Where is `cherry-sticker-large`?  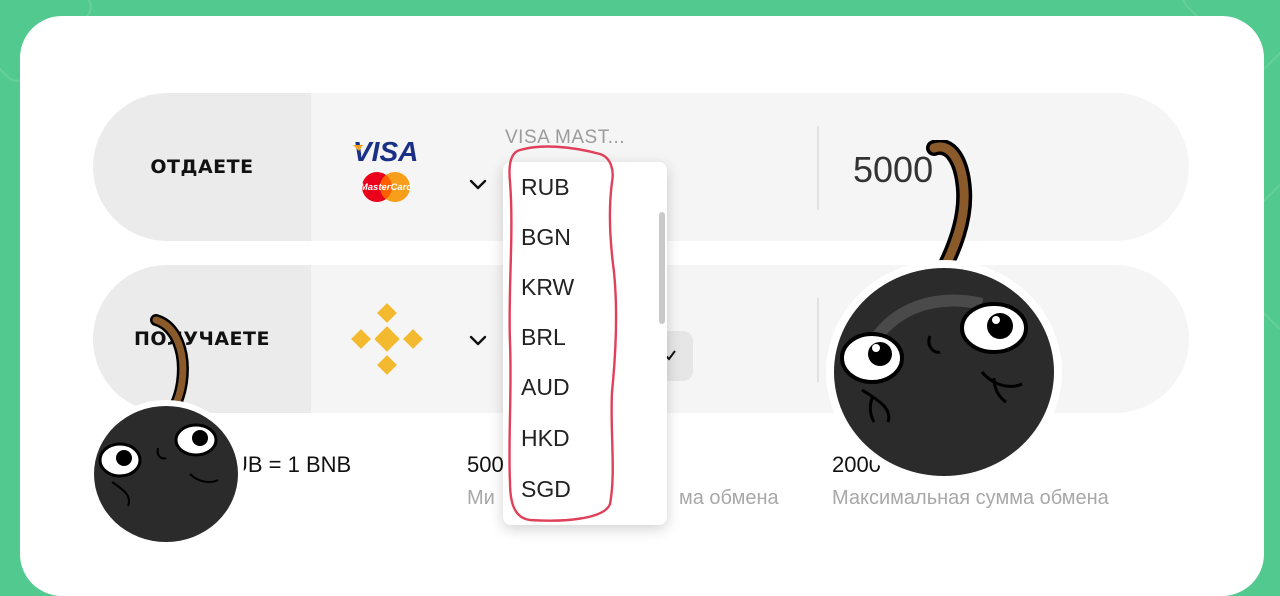
cherry-sticker-large is located at coordinates (944, 312).